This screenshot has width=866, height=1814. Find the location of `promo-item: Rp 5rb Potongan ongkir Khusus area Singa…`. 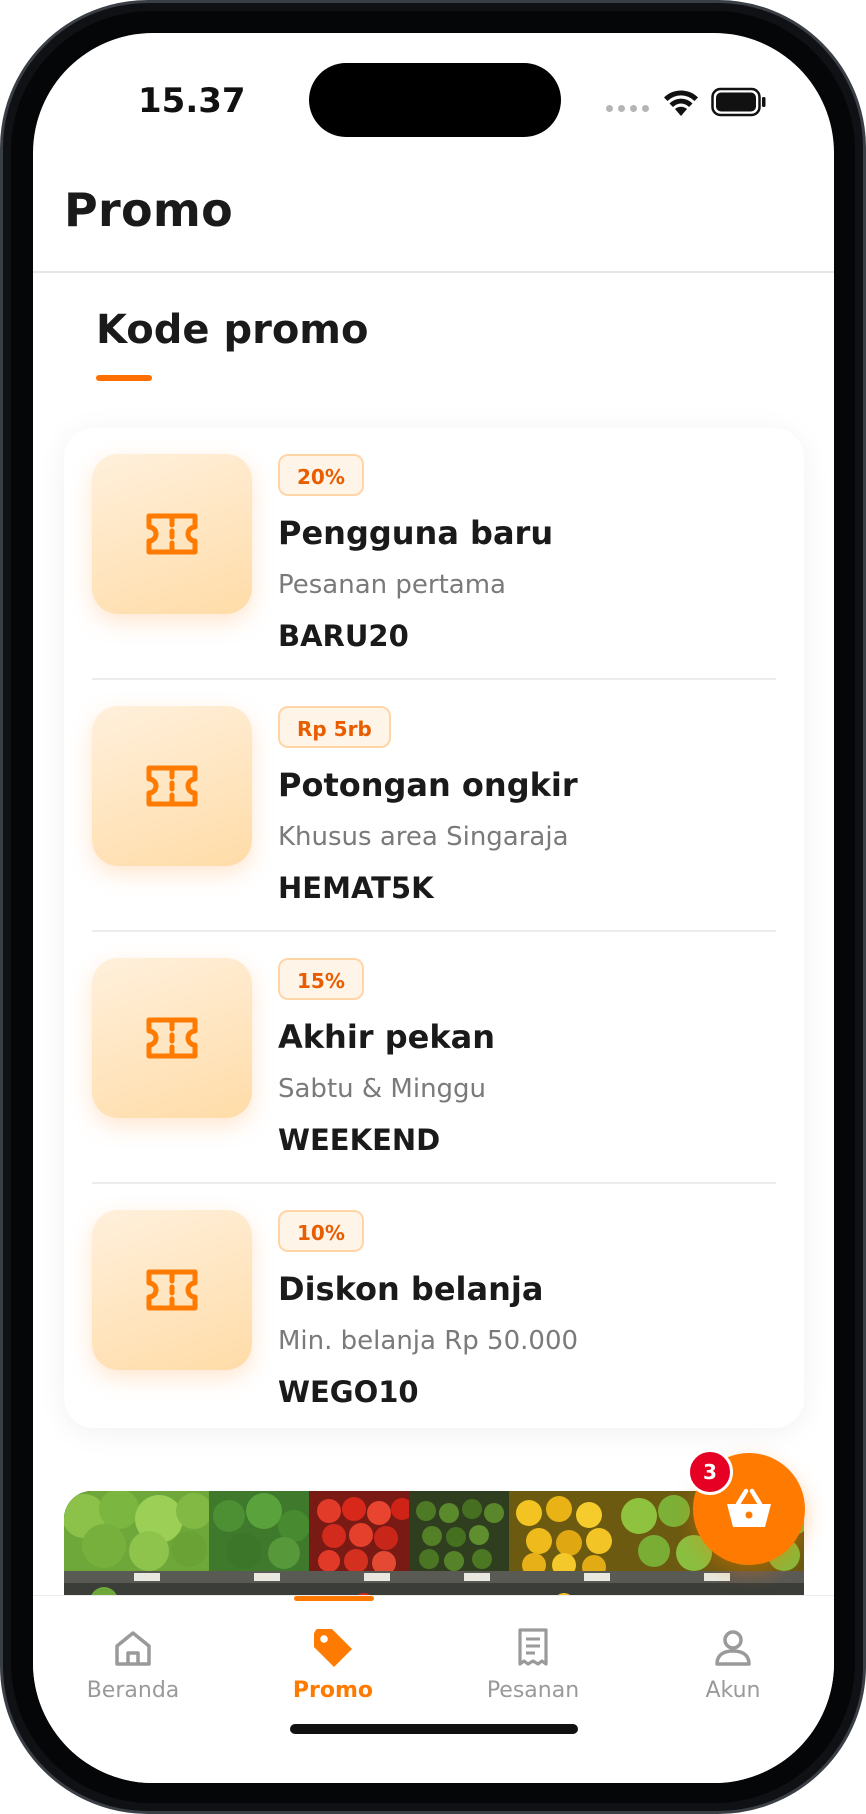

promo-item: Rp 5rb Potongan ongkir Khusus area Singa… is located at coordinates (434, 806).